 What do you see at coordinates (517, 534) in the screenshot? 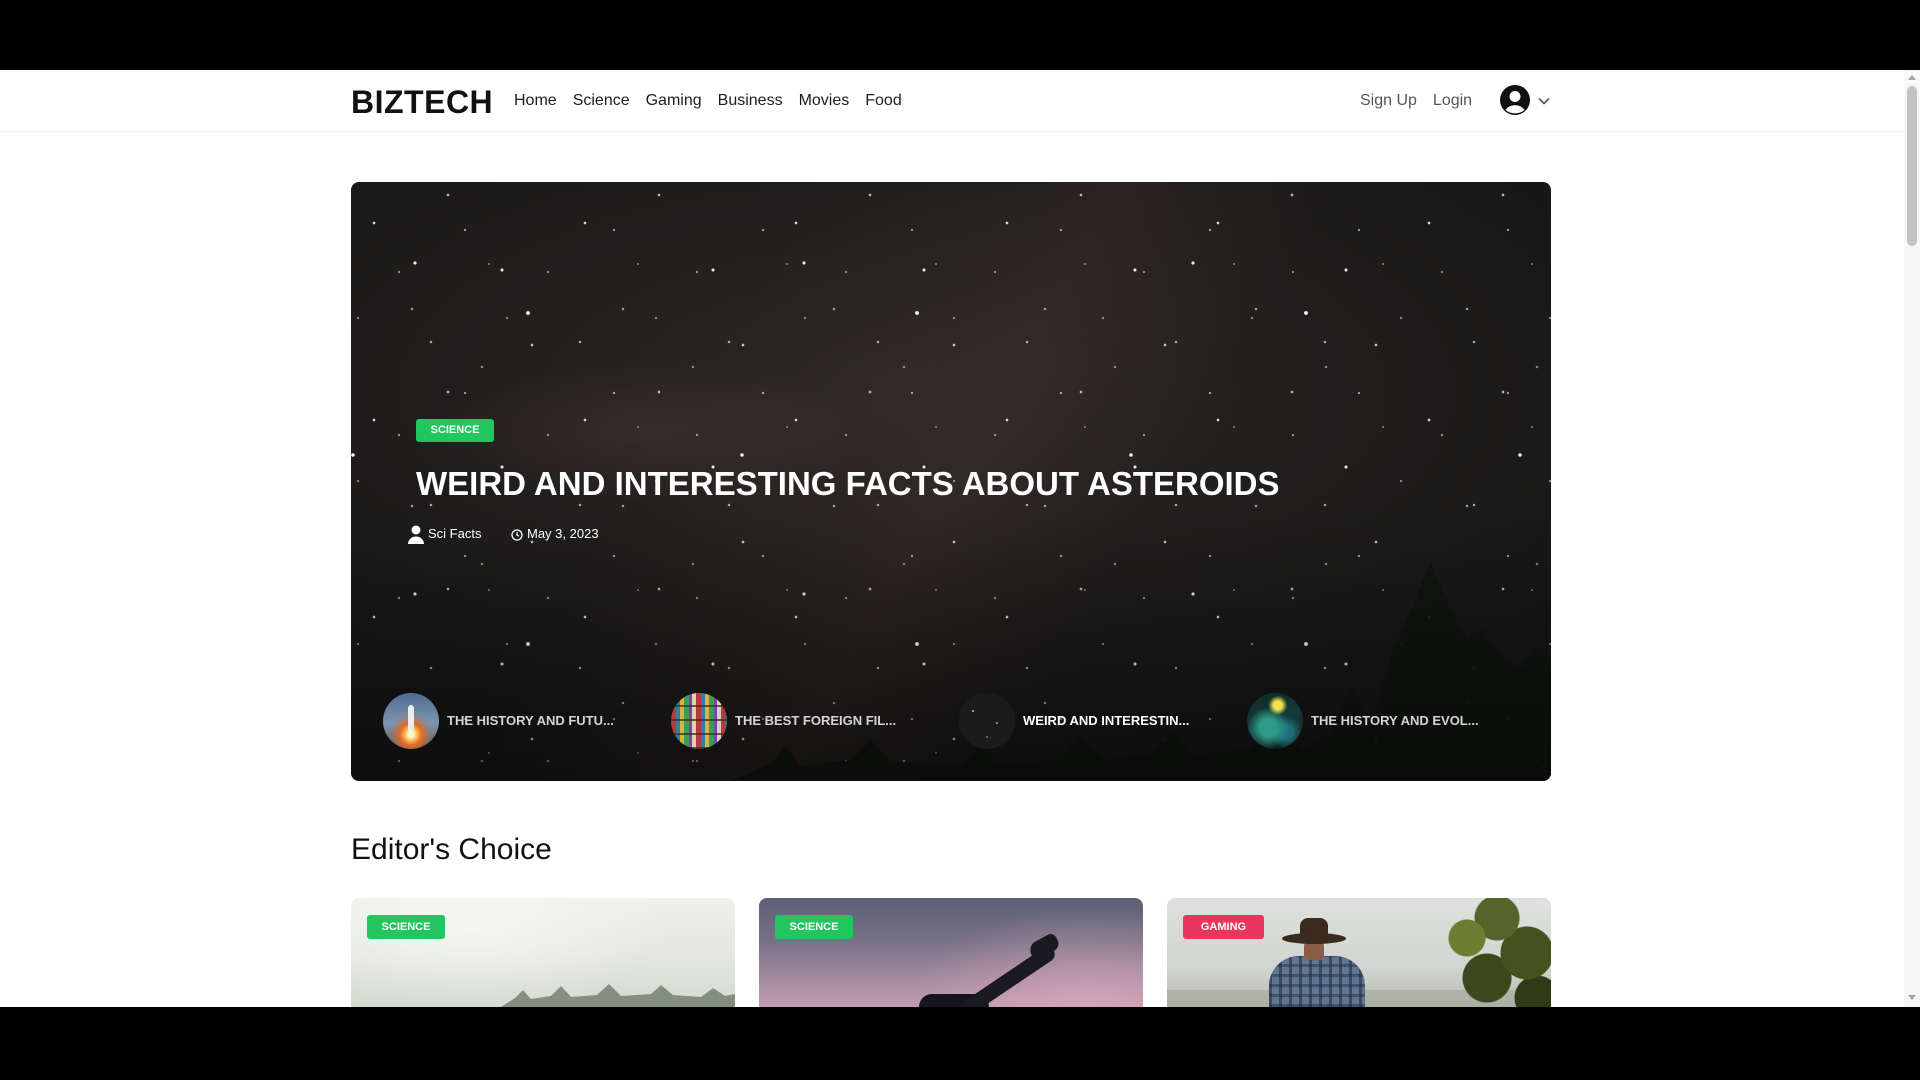
I see `clock-icon` at bounding box center [517, 534].